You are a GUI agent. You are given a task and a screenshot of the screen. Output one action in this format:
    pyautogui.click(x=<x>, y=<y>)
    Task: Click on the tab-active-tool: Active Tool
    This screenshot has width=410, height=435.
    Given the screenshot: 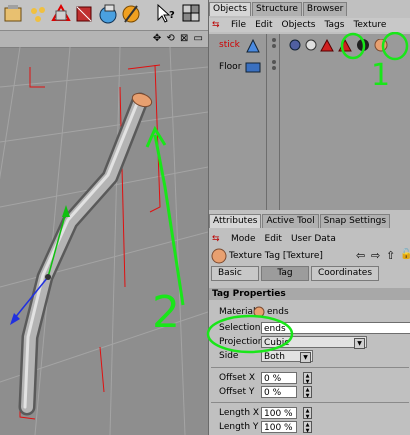 What is the action you would take?
    pyautogui.click(x=290, y=221)
    